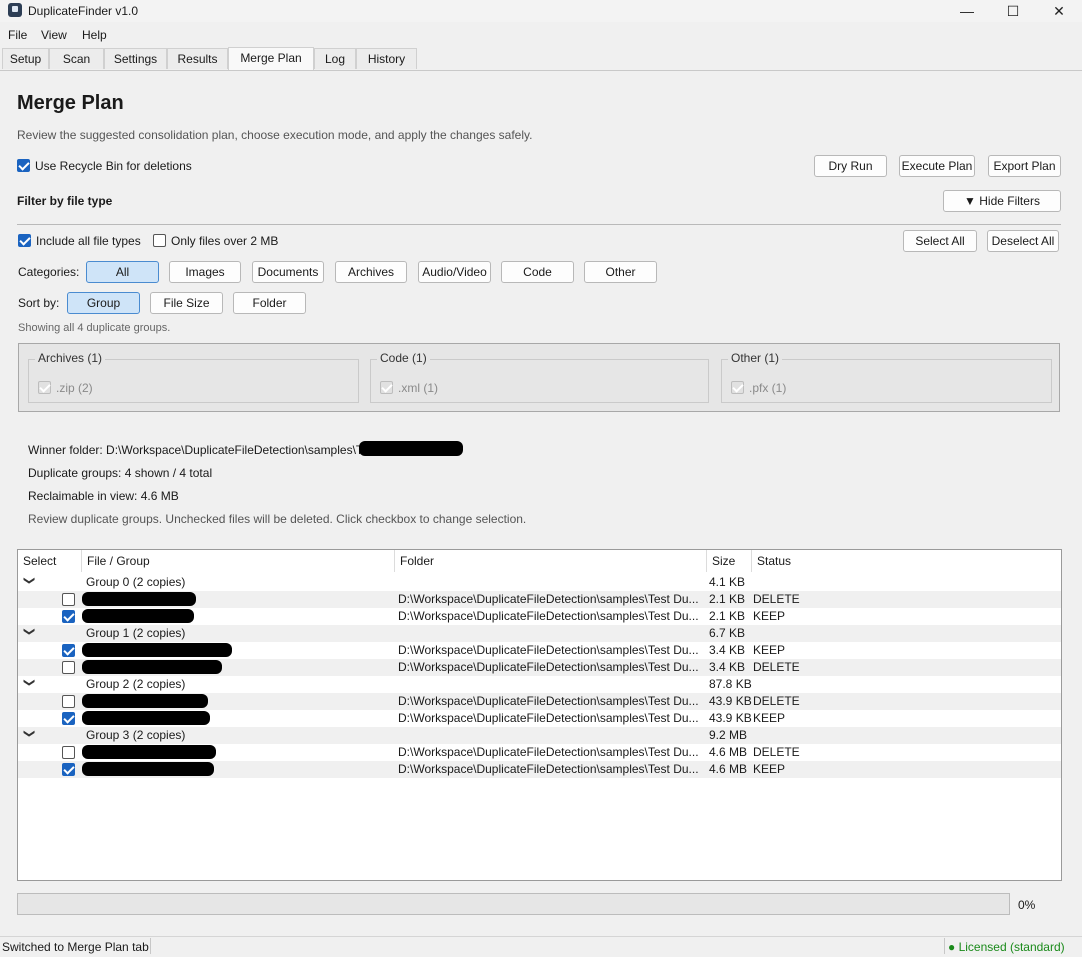  Describe the element at coordinates (850, 166) in the screenshot. I see `dry-run-button: Dry Run` at that location.